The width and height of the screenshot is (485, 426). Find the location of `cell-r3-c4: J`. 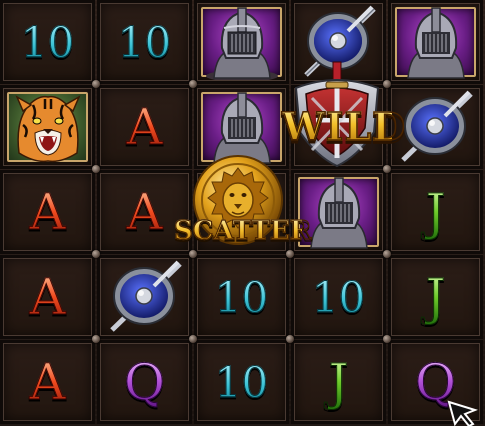

cell-r3-c4: J is located at coordinates (435, 297).